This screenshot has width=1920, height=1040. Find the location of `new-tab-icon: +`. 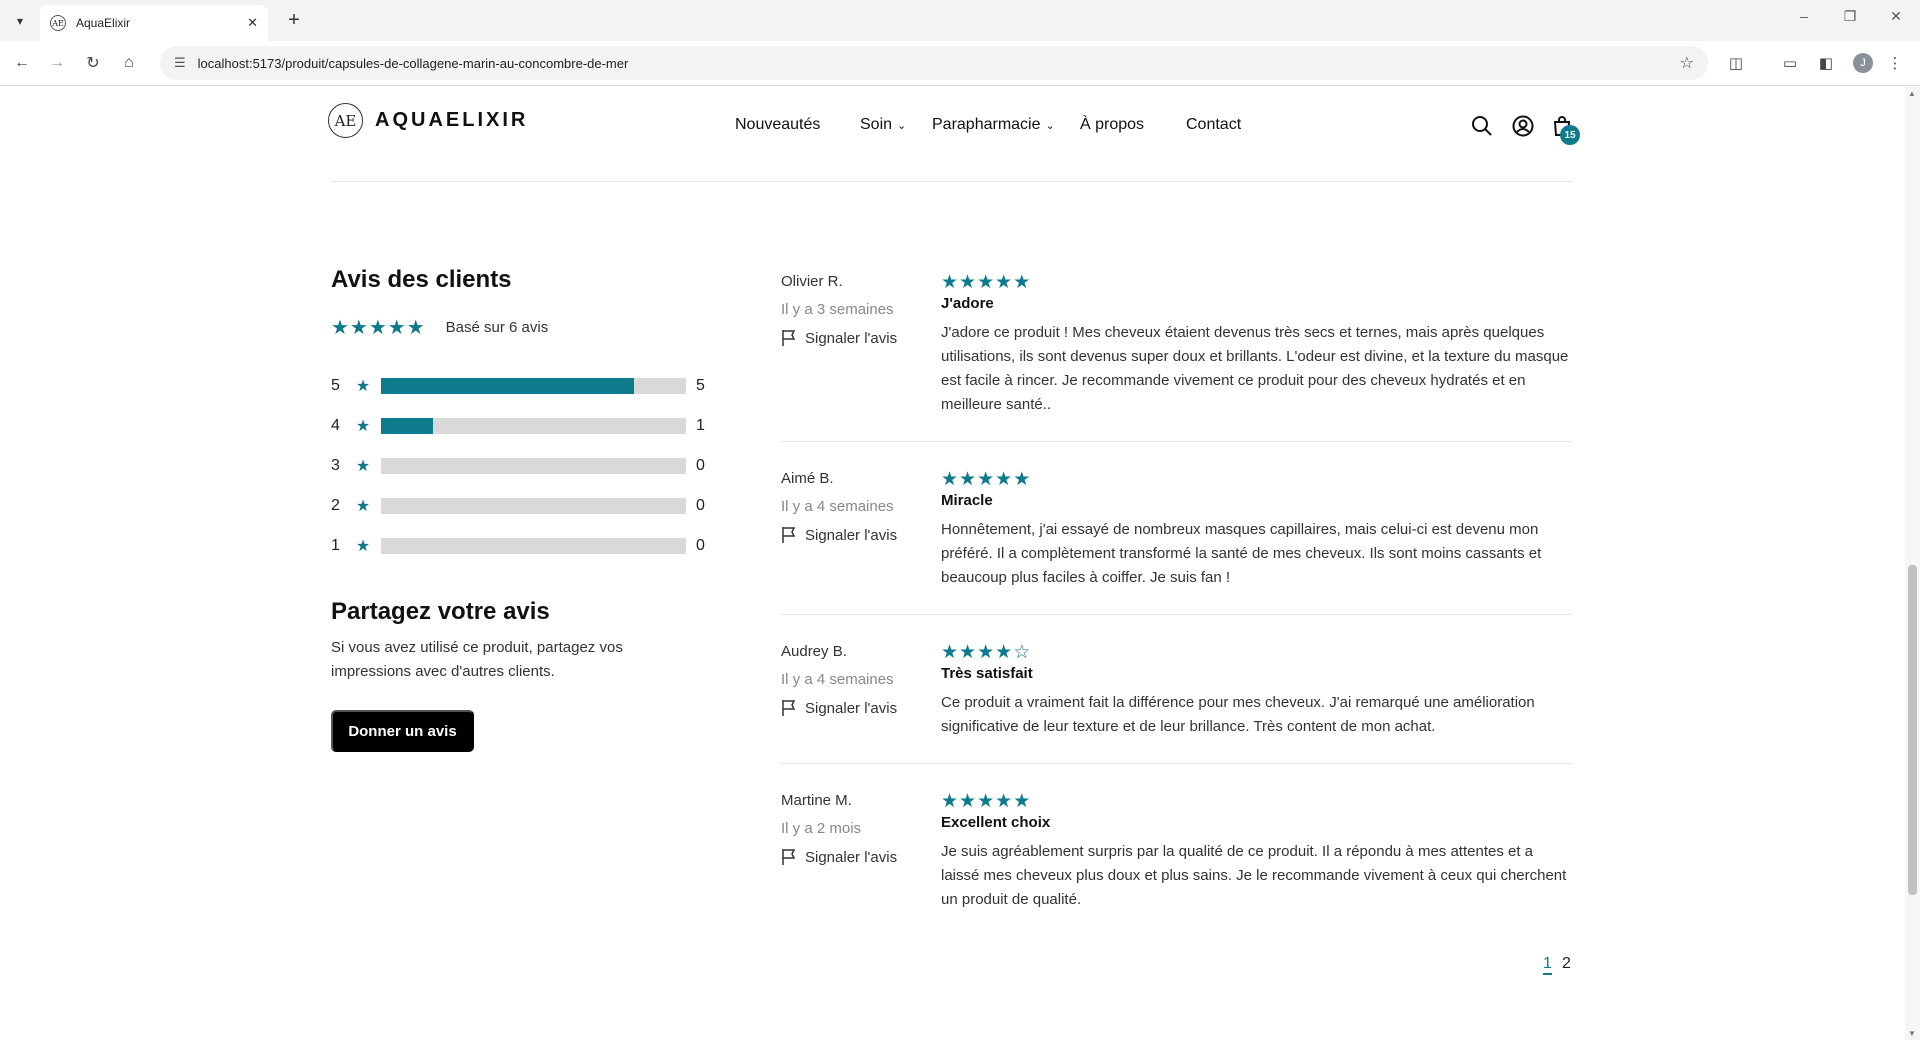

new-tab-icon: + is located at coordinates (294, 20).